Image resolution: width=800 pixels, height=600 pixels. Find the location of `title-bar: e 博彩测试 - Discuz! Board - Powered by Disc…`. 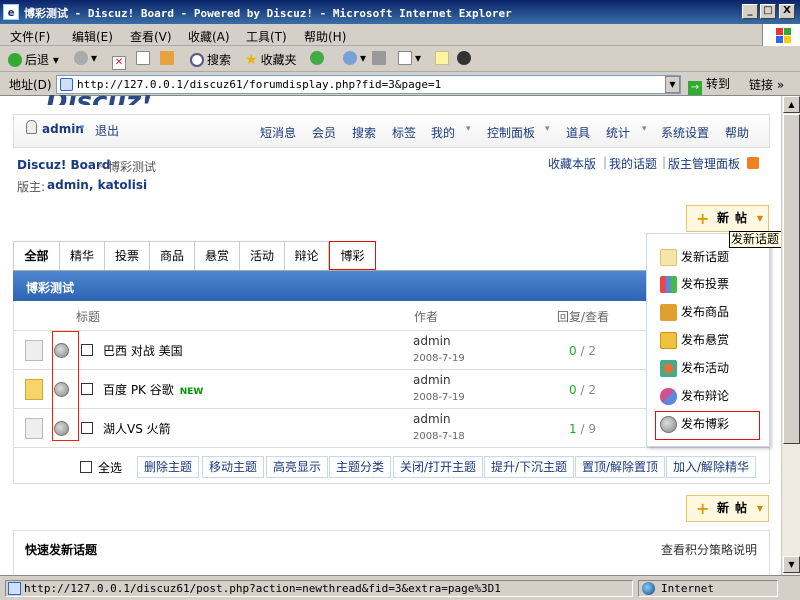

title-bar: e 博彩测试 - Discuz! Board - Powered by Disc… is located at coordinates (400, 12).